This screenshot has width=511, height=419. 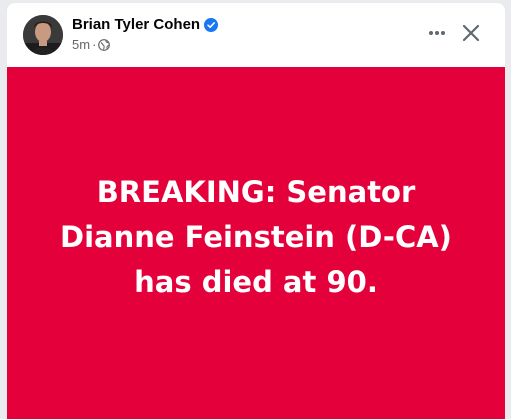 I want to click on close-icon, so click(x=471, y=33).